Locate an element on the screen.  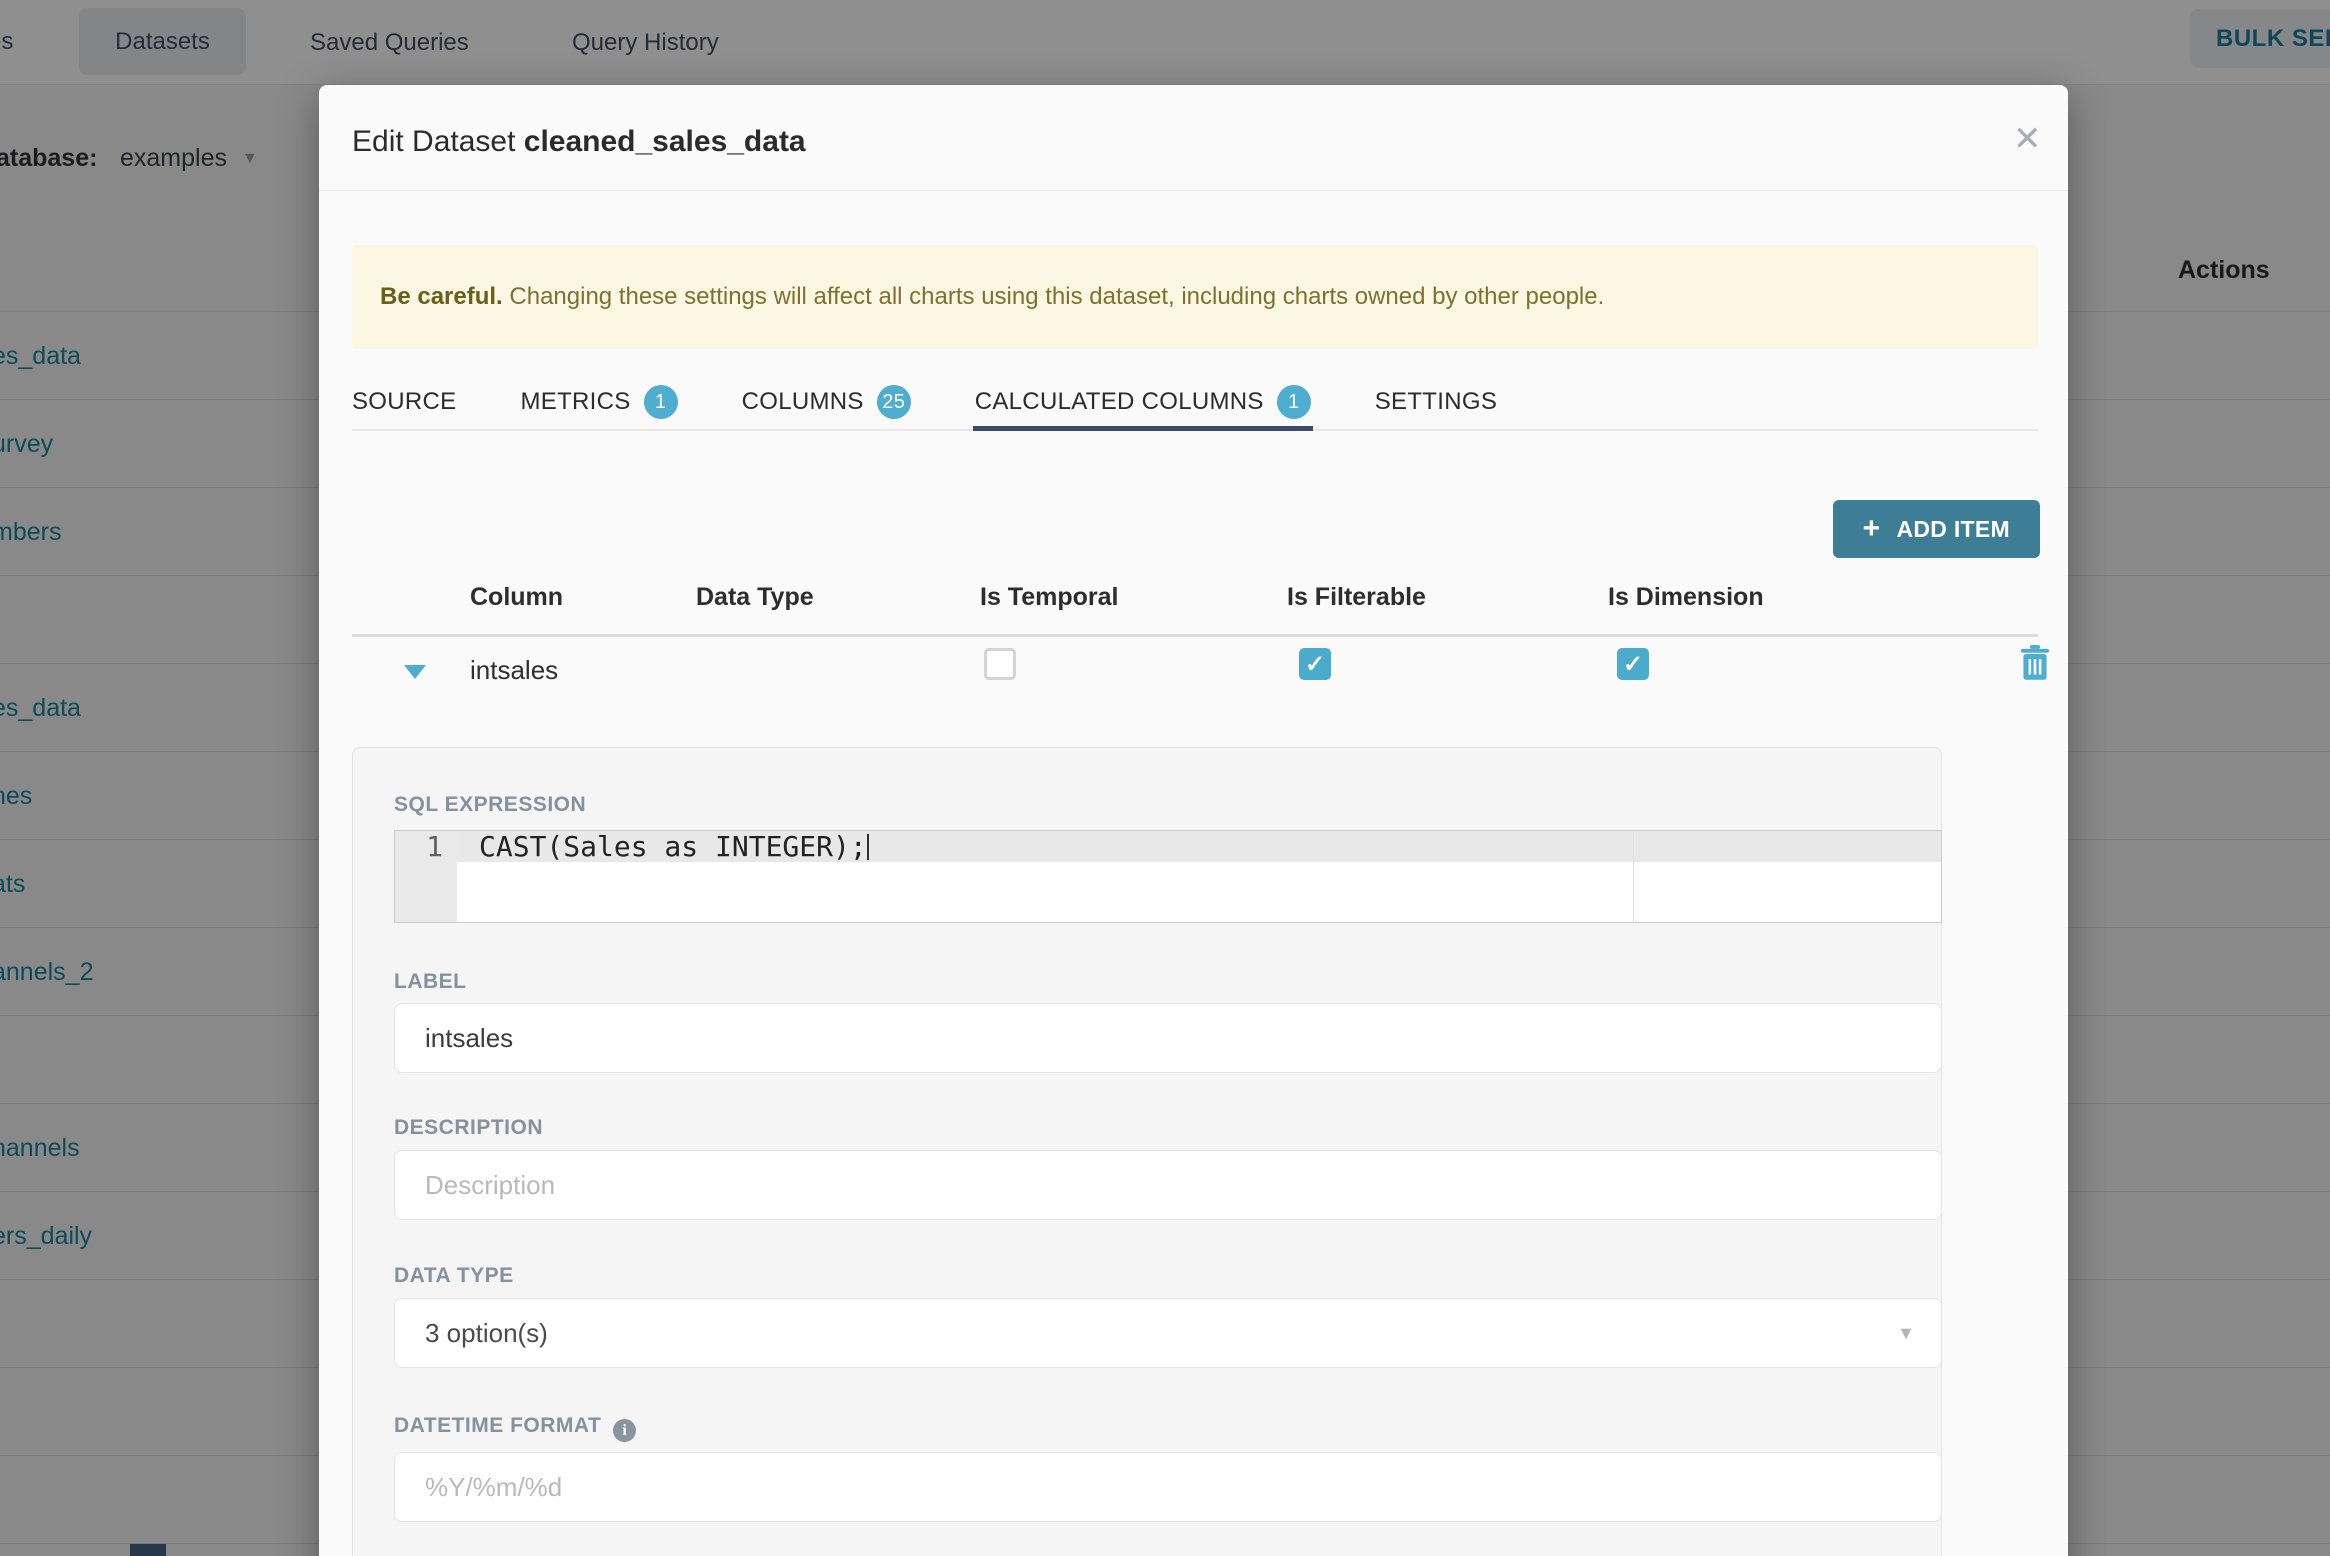
sql-code-text: CAST(Sales as INTEGER); is located at coordinates (673, 846).